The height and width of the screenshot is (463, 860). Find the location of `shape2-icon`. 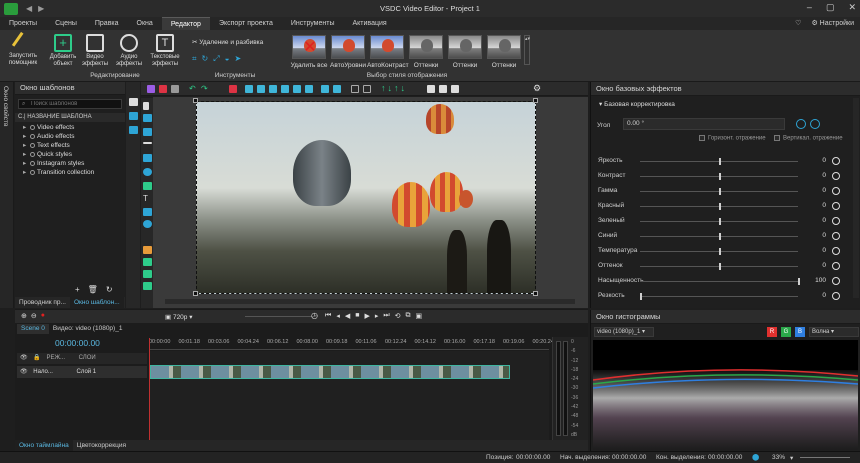

shape2-icon is located at coordinates (443, 89).